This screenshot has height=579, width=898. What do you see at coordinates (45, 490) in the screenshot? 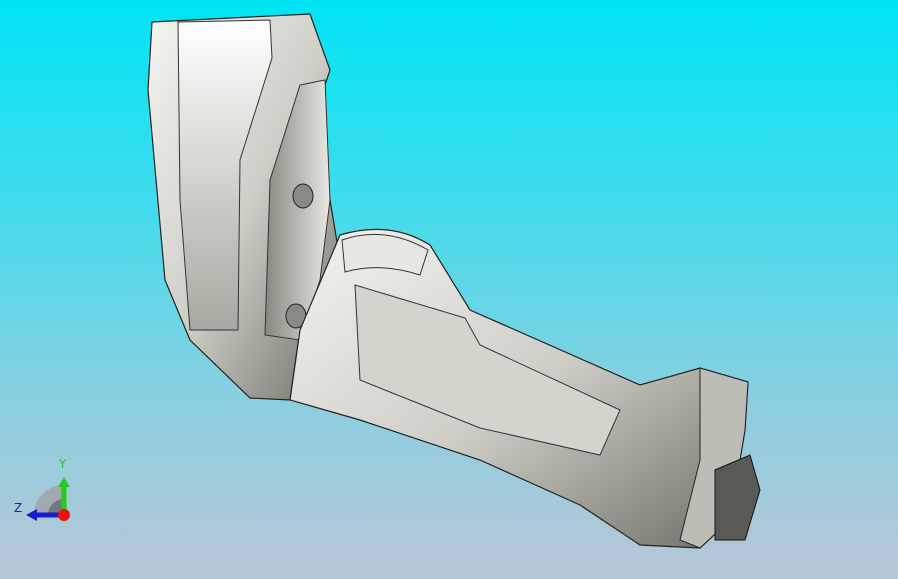
I see `orientation-triad: Y Z` at bounding box center [45, 490].